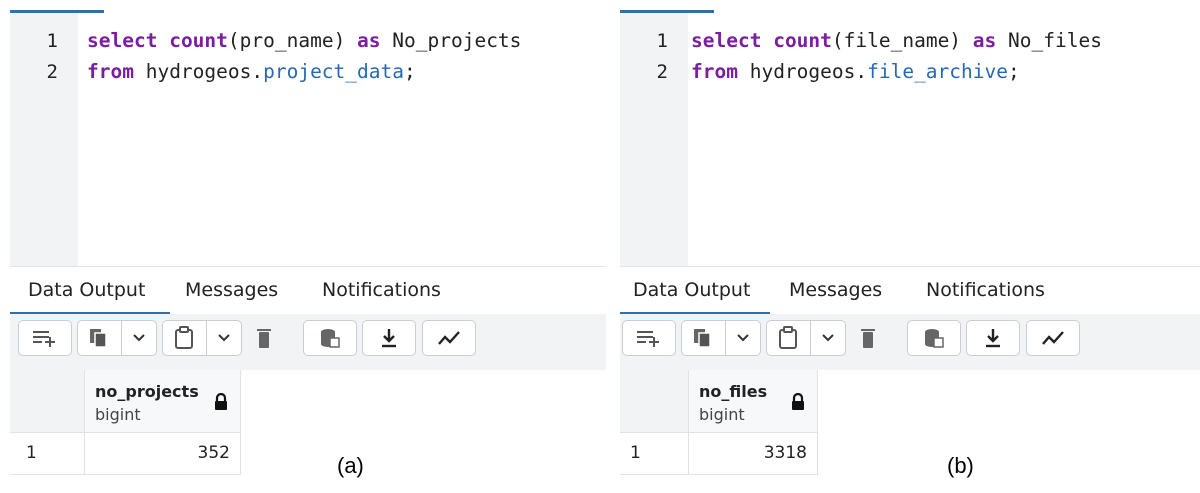 Image resolution: width=1200 pixels, height=493 pixels. I want to click on delete-icon, so click(868, 338).